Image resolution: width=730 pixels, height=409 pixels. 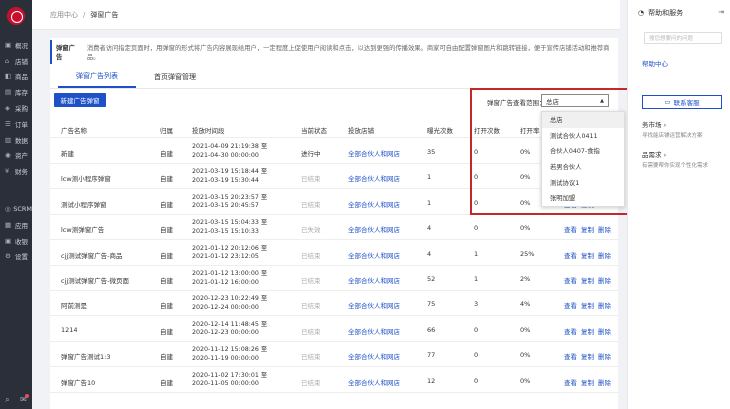 I want to click on tab-ad-list: 弹窗广告列表, so click(x=97, y=77).